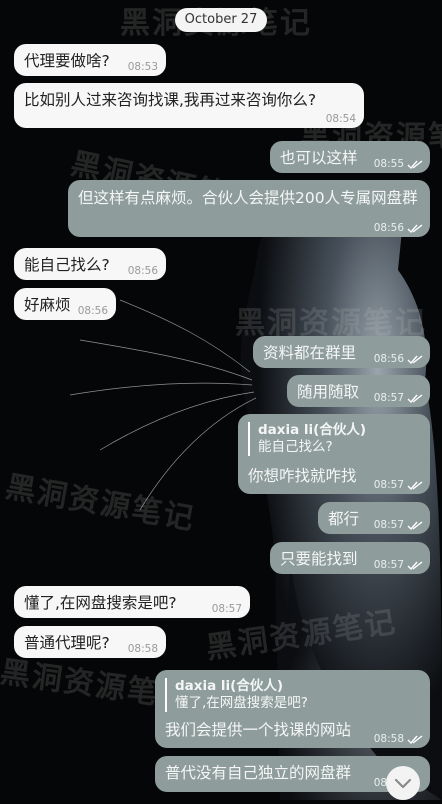  Describe the element at coordinates (249, 208) in the screenshot. I see `message-bubble: 但这样有点麻烦。合伙人会提供200人专属网盘群 08:56` at that location.